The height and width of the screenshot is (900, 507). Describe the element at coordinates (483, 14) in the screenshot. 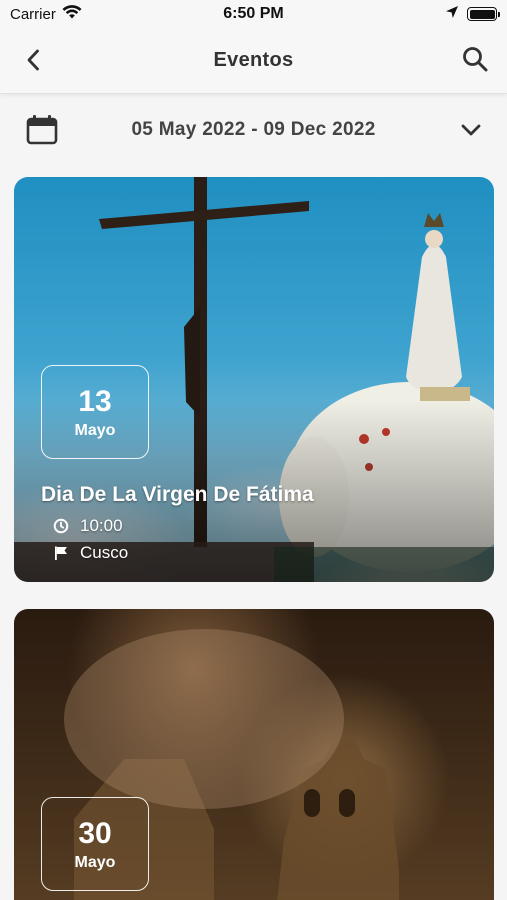

I see `battery-icon` at that location.